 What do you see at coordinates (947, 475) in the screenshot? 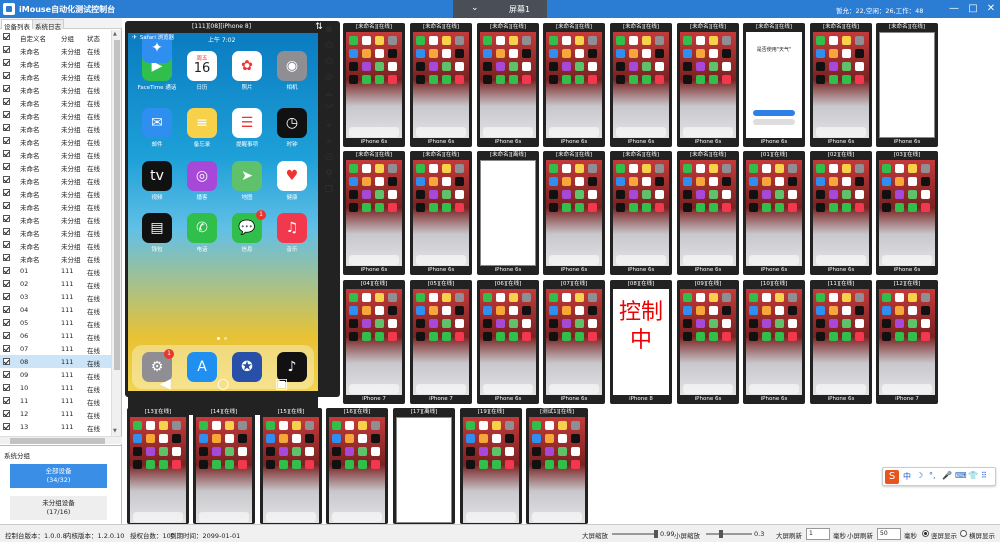
I see `ime-mic-icon: 🎤` at bounding box center [947, 475].